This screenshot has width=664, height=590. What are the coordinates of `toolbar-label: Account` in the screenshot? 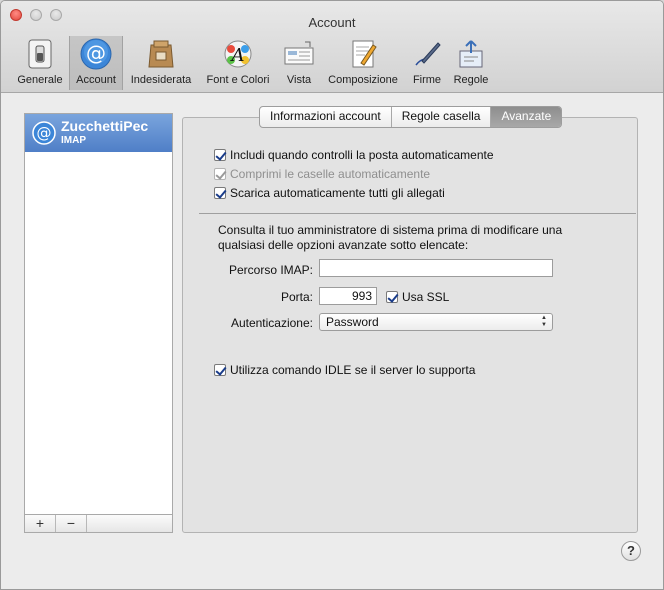 It's located at (96, 80).